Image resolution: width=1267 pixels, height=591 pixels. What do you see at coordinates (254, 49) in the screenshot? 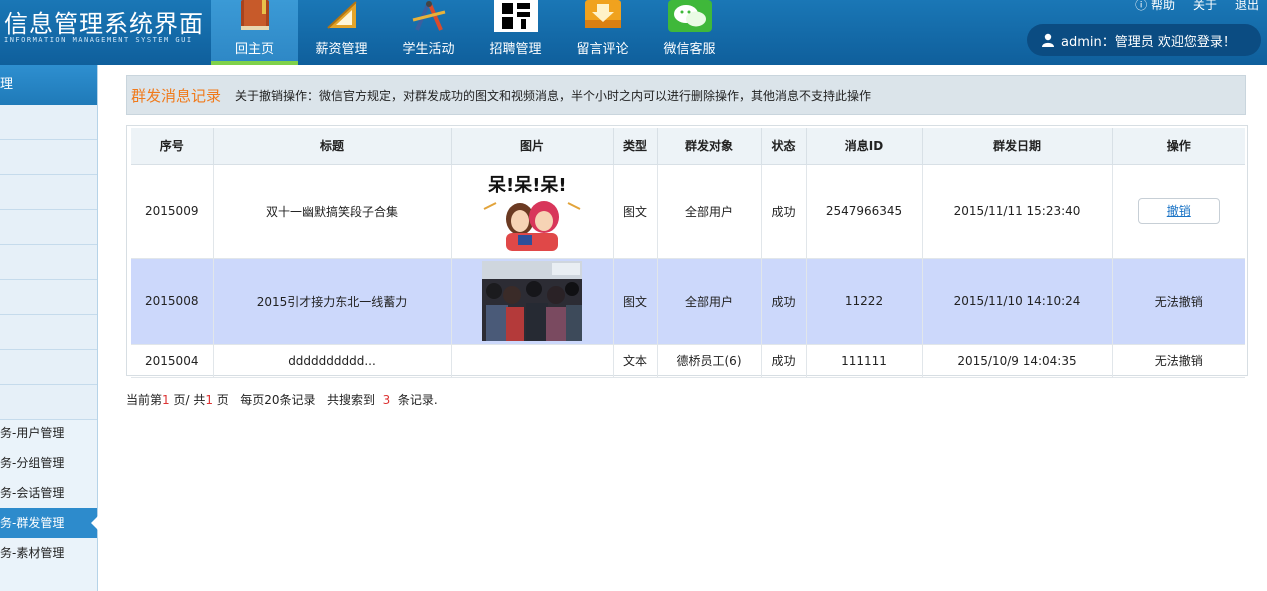
I see `nav-label: 回主页` at bounding box center [254, 49].